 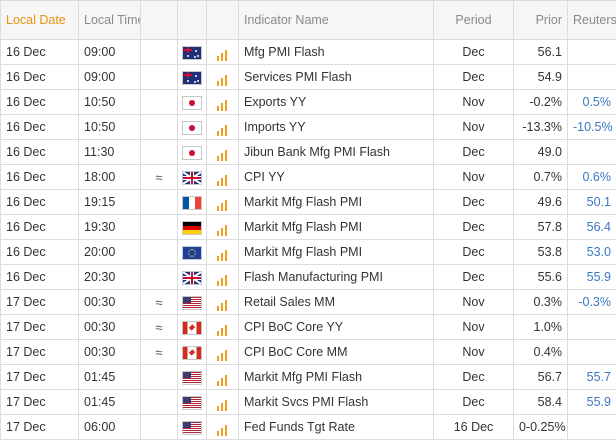 I want to click on period-header-label: Period, so click(x=473, y=20).